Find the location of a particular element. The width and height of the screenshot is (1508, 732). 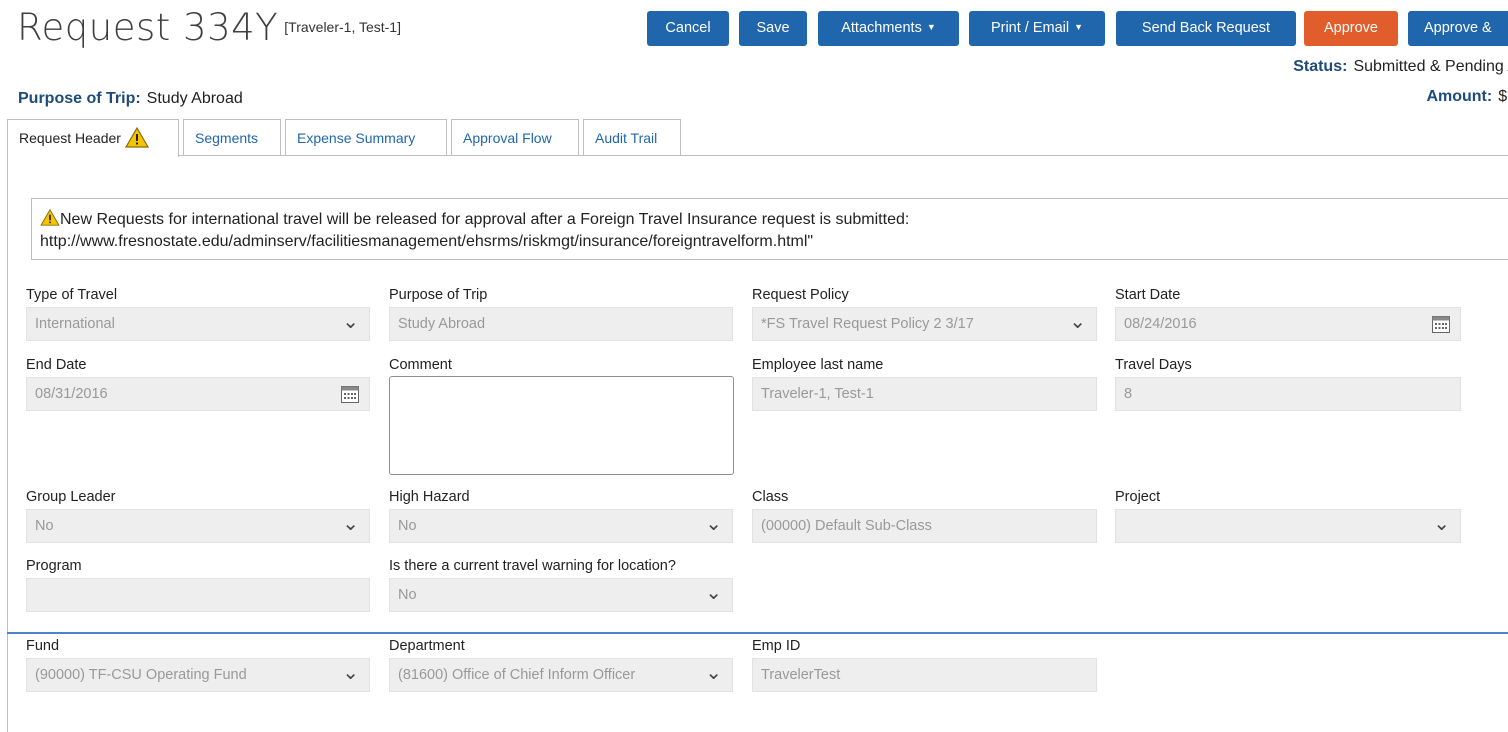

travel-warning-select: No ⌄ is located at coordinates (561, 595).